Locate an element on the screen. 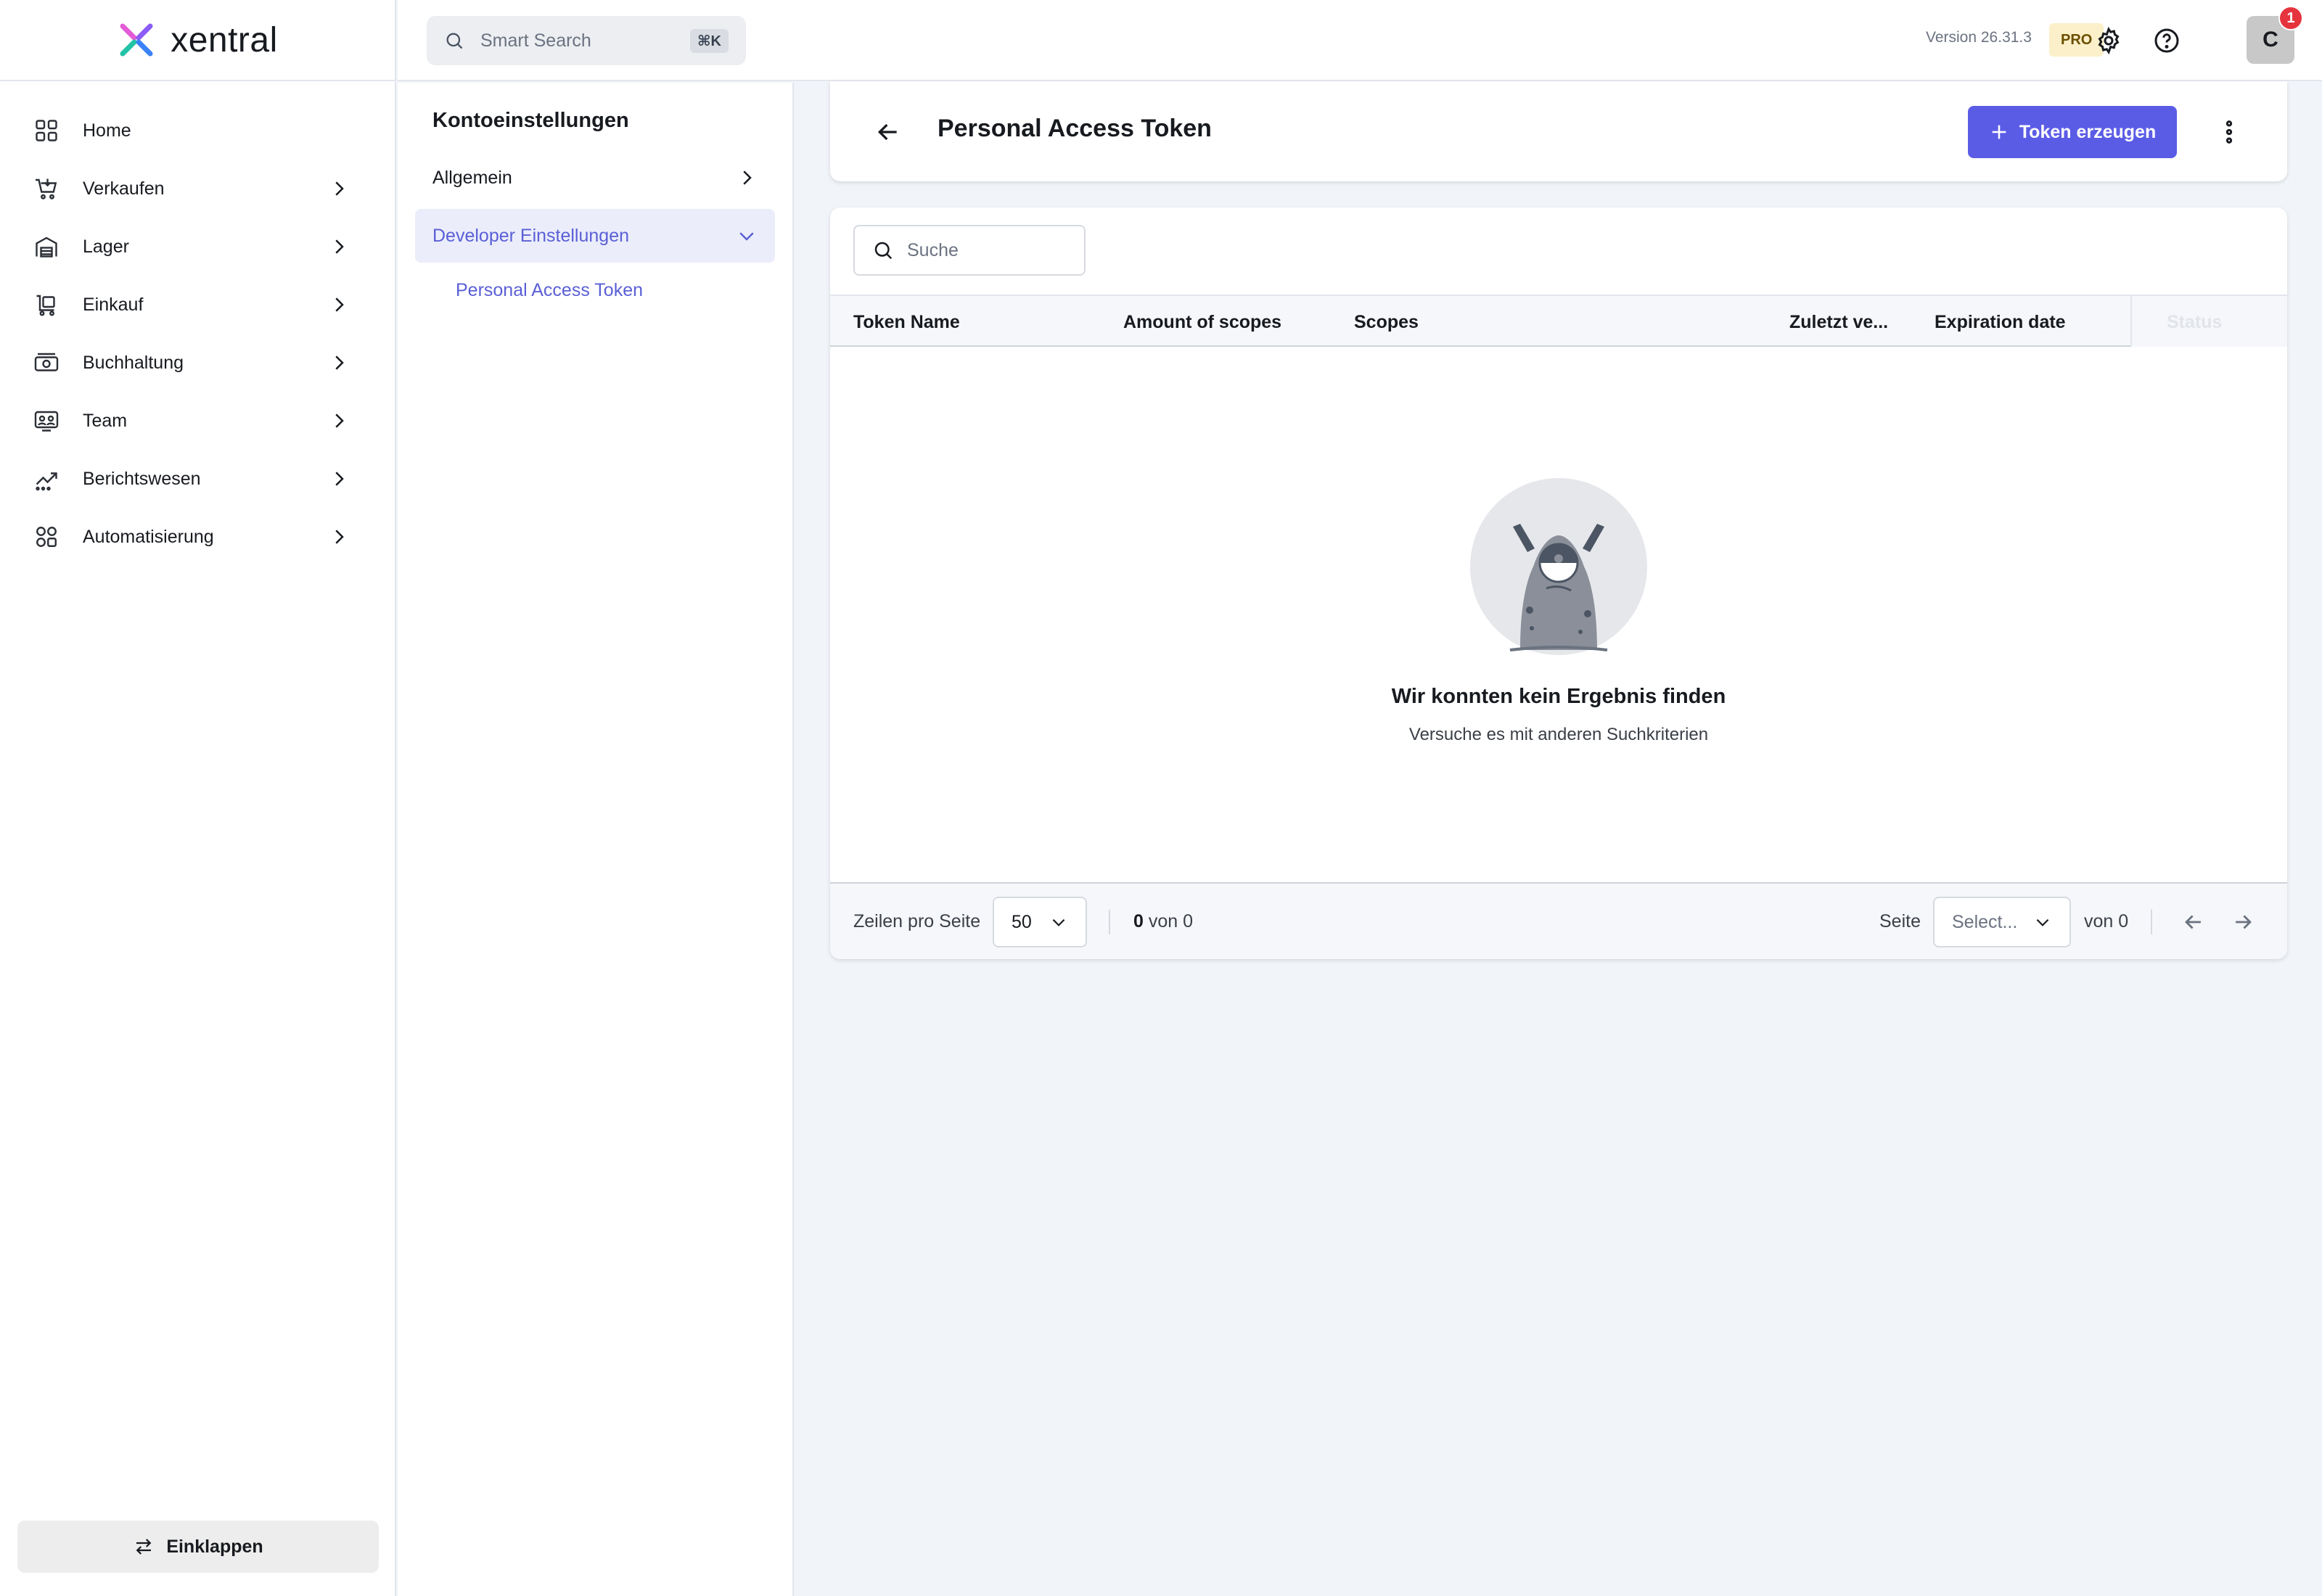  page-total: von 0 is located at coordinates (2106, 921).